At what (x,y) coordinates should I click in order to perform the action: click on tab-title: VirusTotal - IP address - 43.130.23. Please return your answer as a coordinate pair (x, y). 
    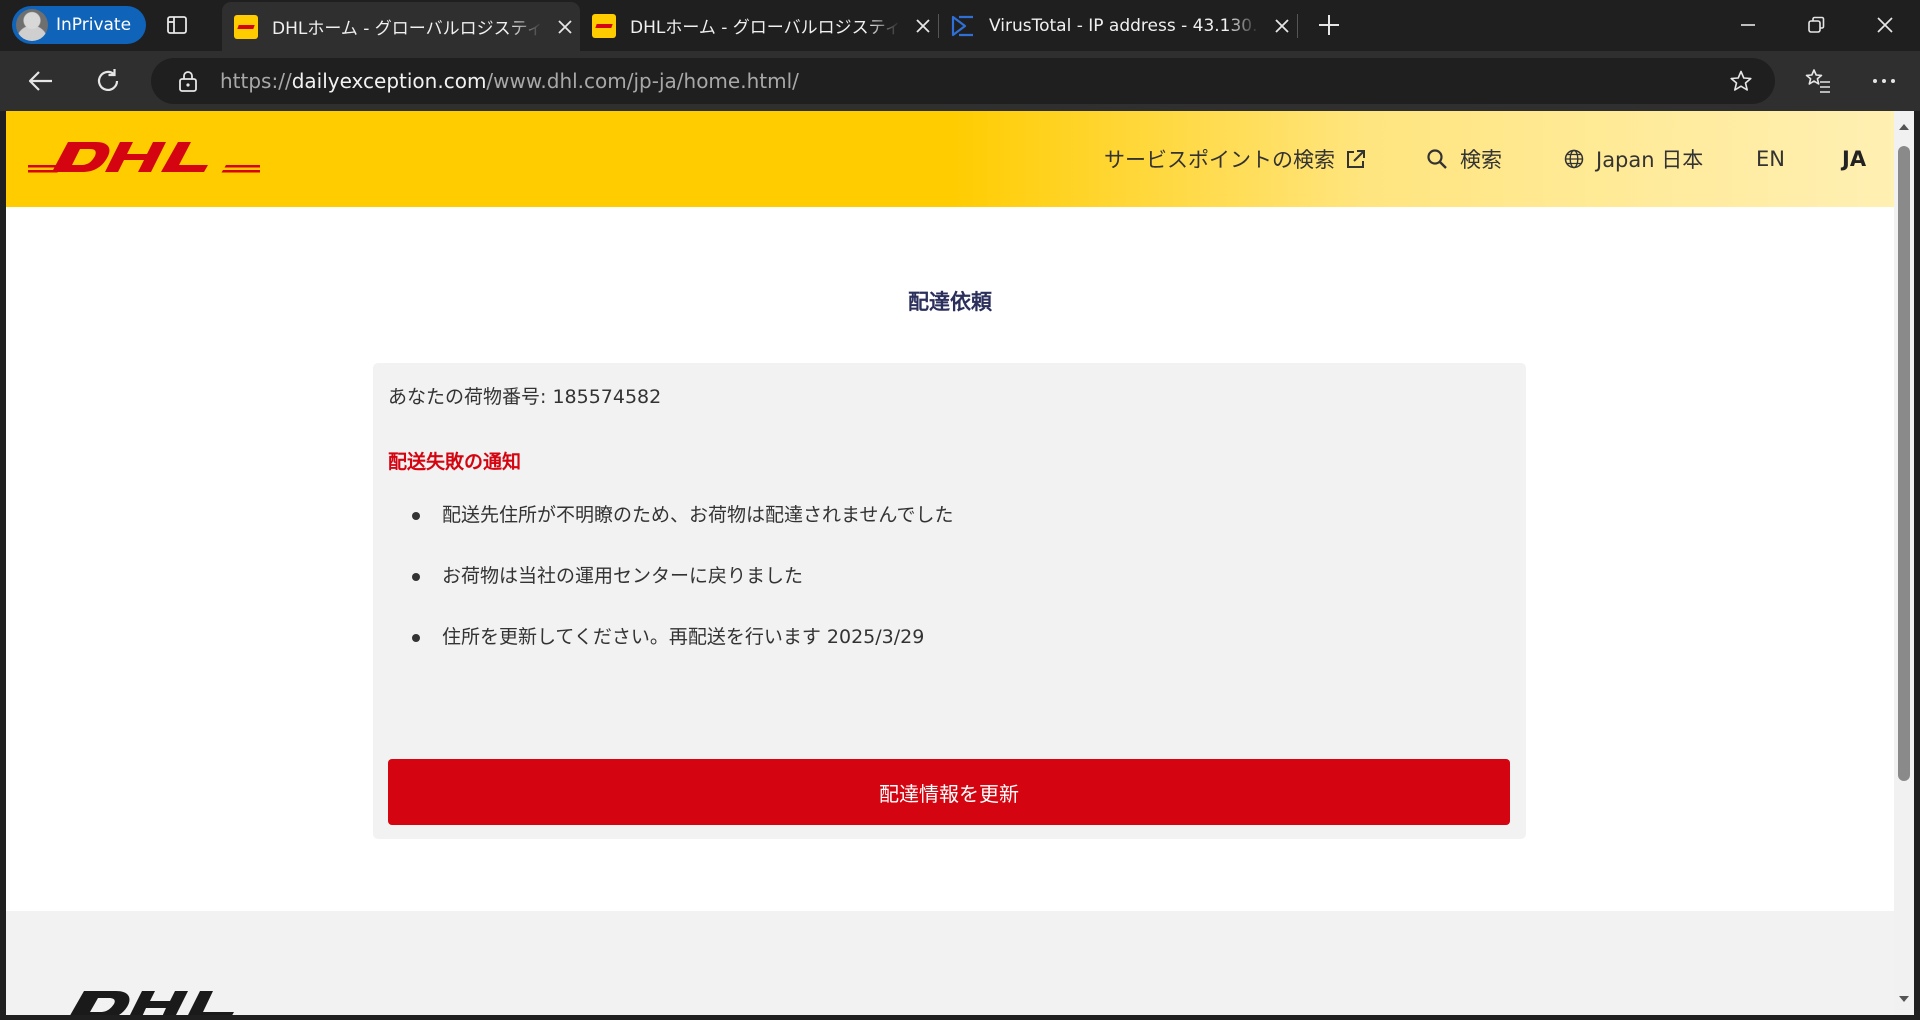
    Looking at the image, I should click on (1124, 25).